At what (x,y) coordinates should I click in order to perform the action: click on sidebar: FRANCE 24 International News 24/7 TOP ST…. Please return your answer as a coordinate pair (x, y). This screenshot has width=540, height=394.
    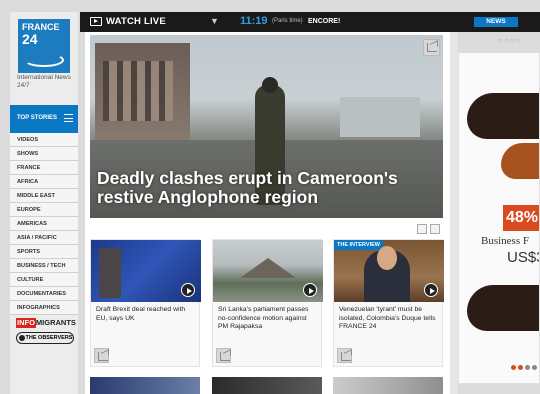
    Looking at the image, I should click on (44, 203).